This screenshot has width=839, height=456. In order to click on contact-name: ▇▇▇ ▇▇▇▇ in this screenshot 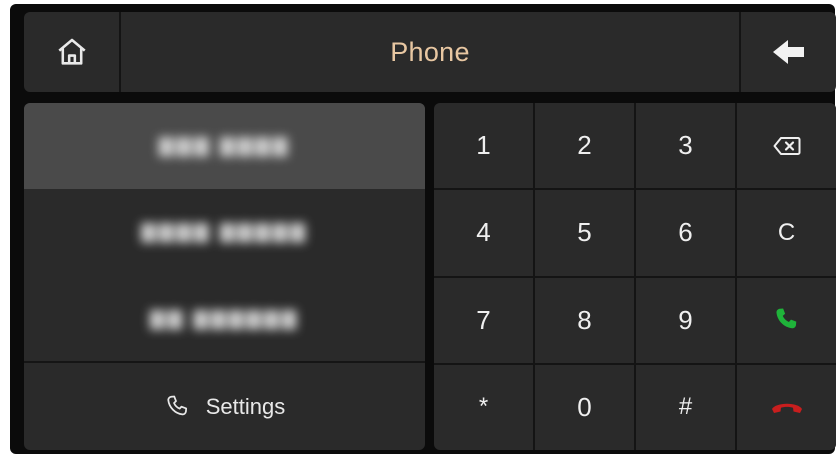, I will do `click(224, 146)`.